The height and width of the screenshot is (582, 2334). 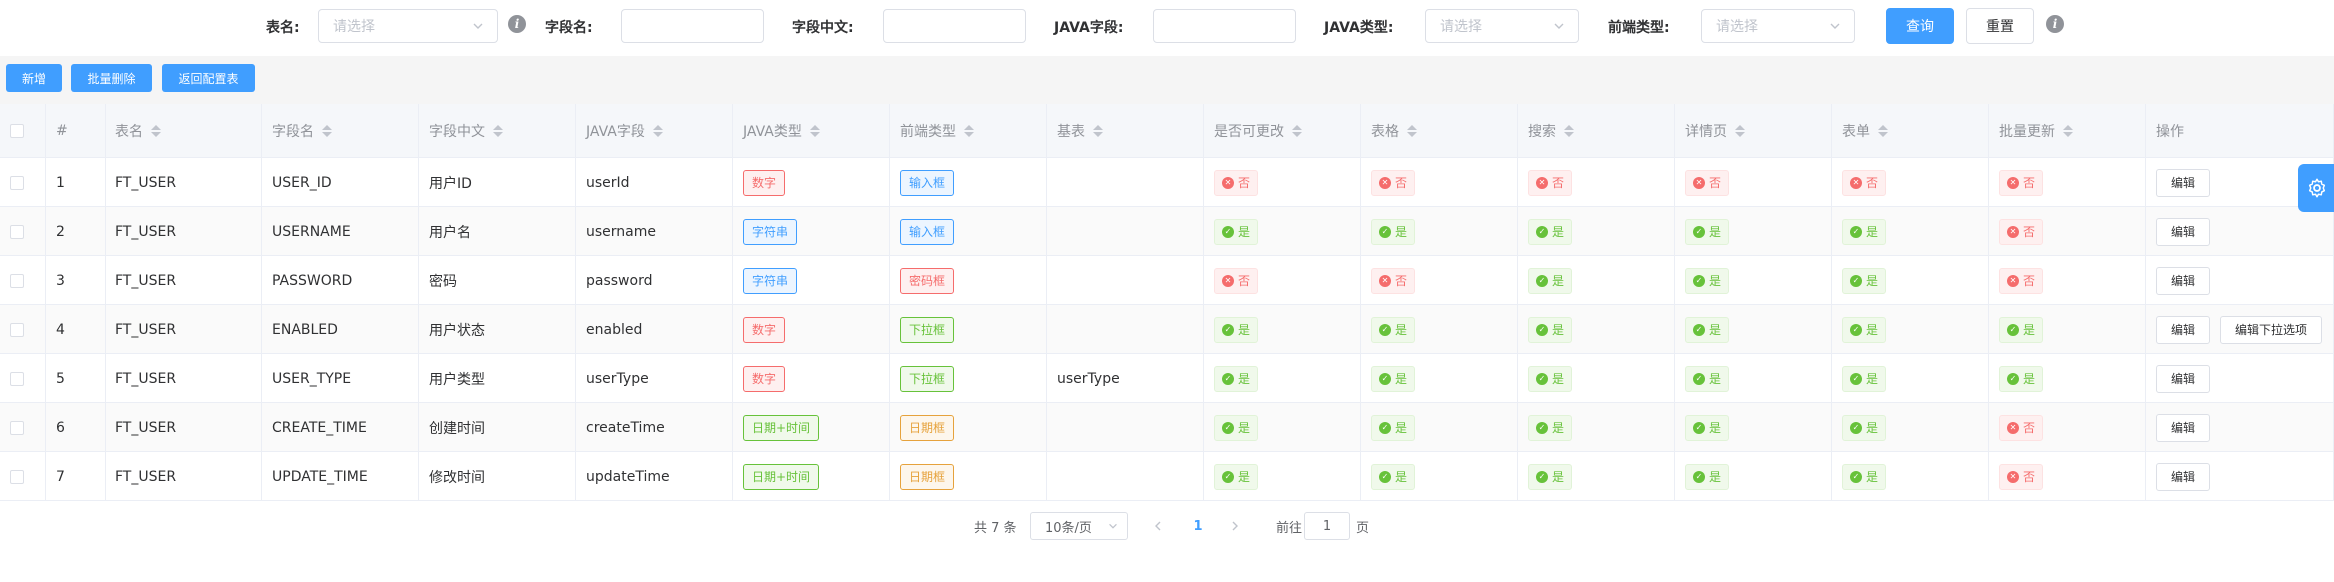 I want to click on frontend-type-tag: 密码框, so click(x=927, y=280).